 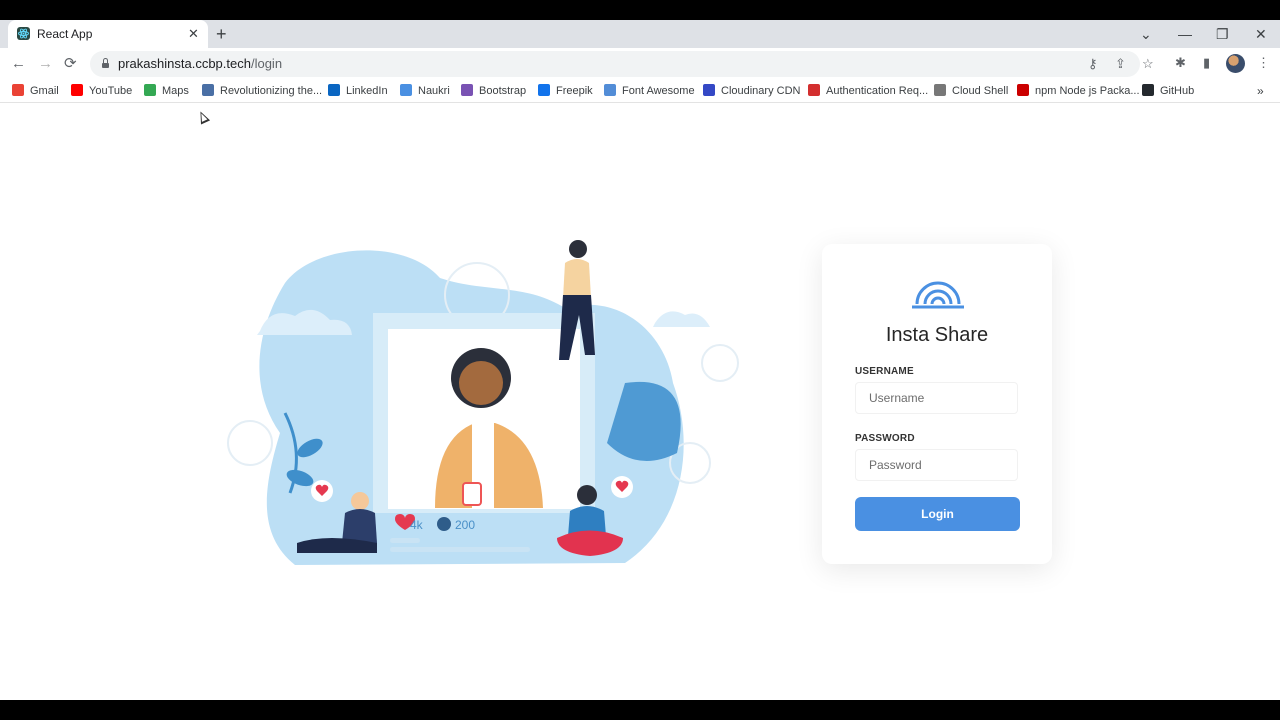 I want to click on insta-share-logo-icon, so click(x=938, y=295).